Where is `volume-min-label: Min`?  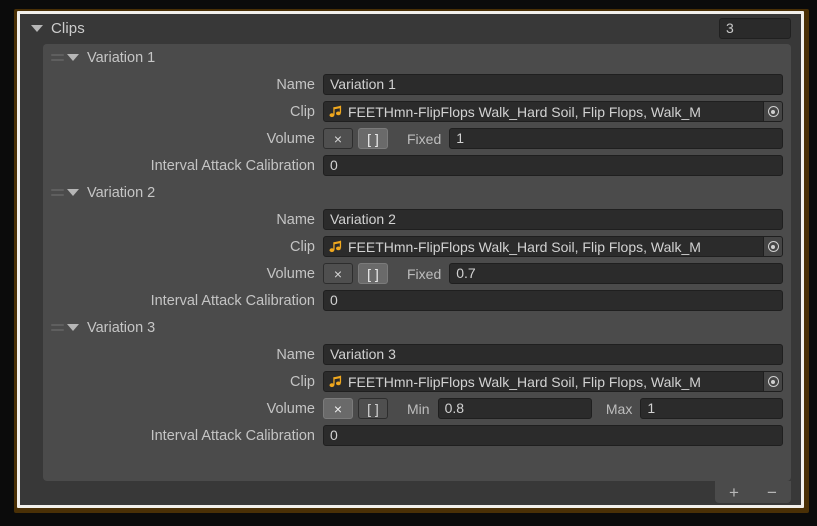 volume-min-label: Min is located at coordinates (418, 408).